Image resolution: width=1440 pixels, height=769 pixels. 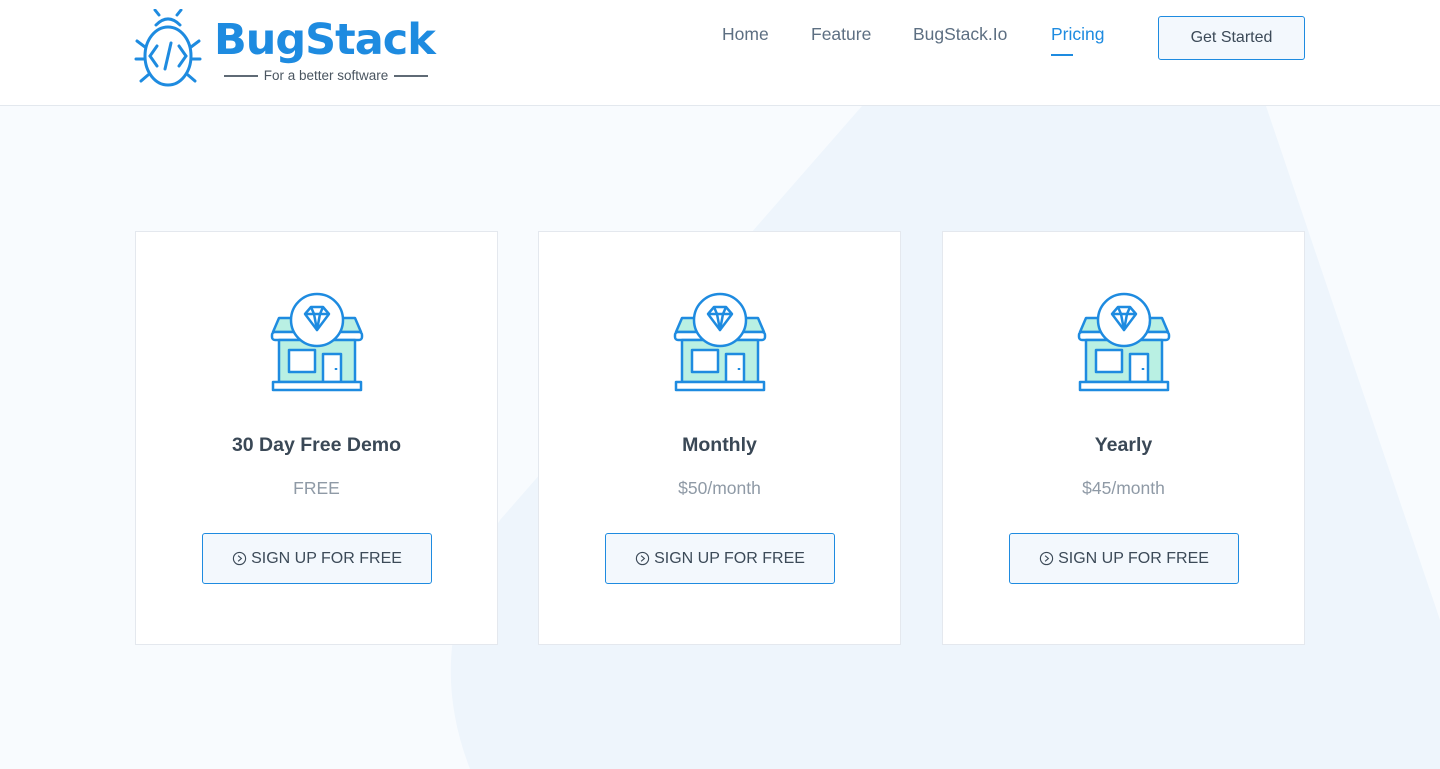 I want to click on nav-bugstack-io: BugStack.Io, so click(x=960, y=34).